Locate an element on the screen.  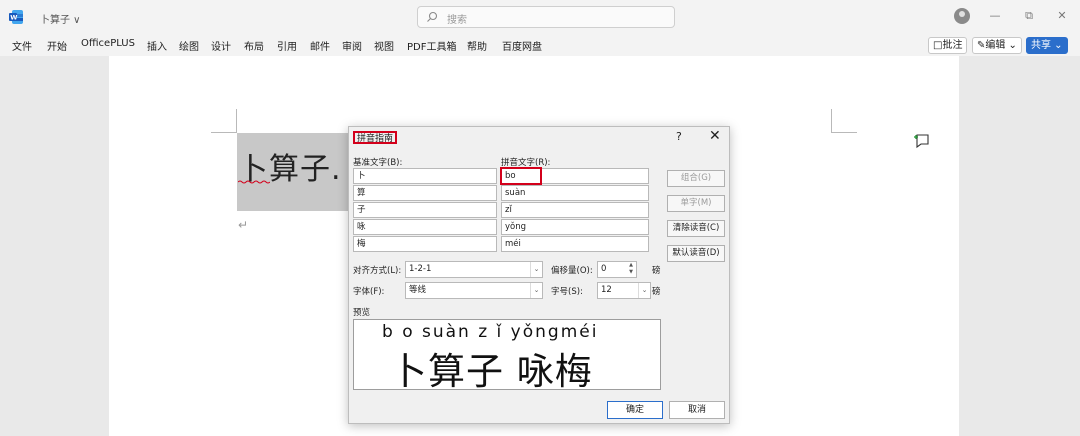
font-select: 等线 ⌄ is located at coordinates (474, 290).